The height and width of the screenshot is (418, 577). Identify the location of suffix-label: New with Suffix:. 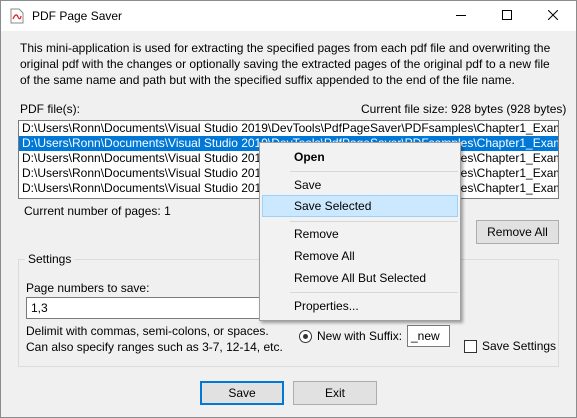
(360, 336).